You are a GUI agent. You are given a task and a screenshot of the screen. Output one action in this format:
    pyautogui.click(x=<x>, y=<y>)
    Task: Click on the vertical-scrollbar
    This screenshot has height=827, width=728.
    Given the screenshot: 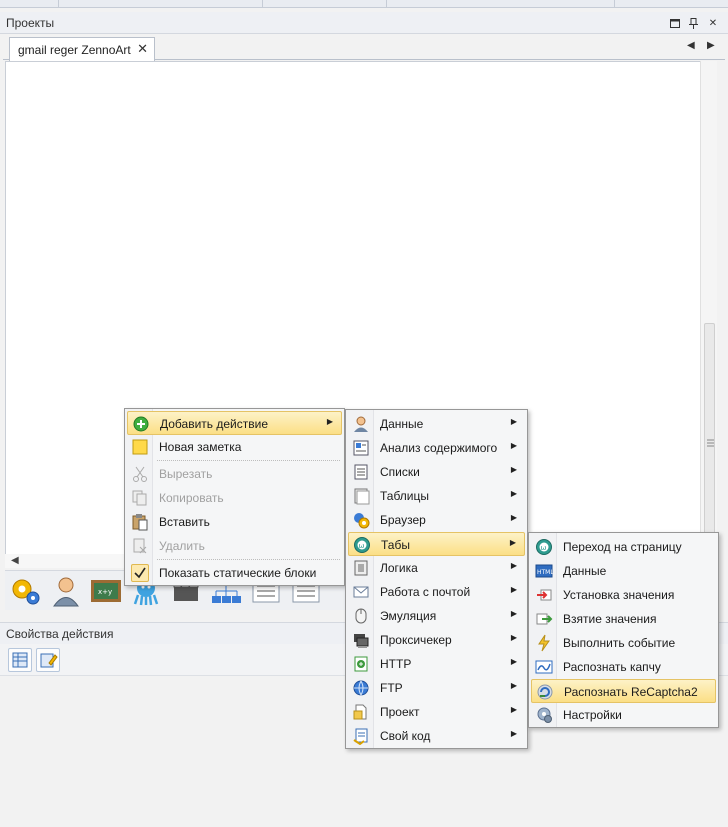 What is the action you would take?
    pyautogui.click(x=708, y=314)
    